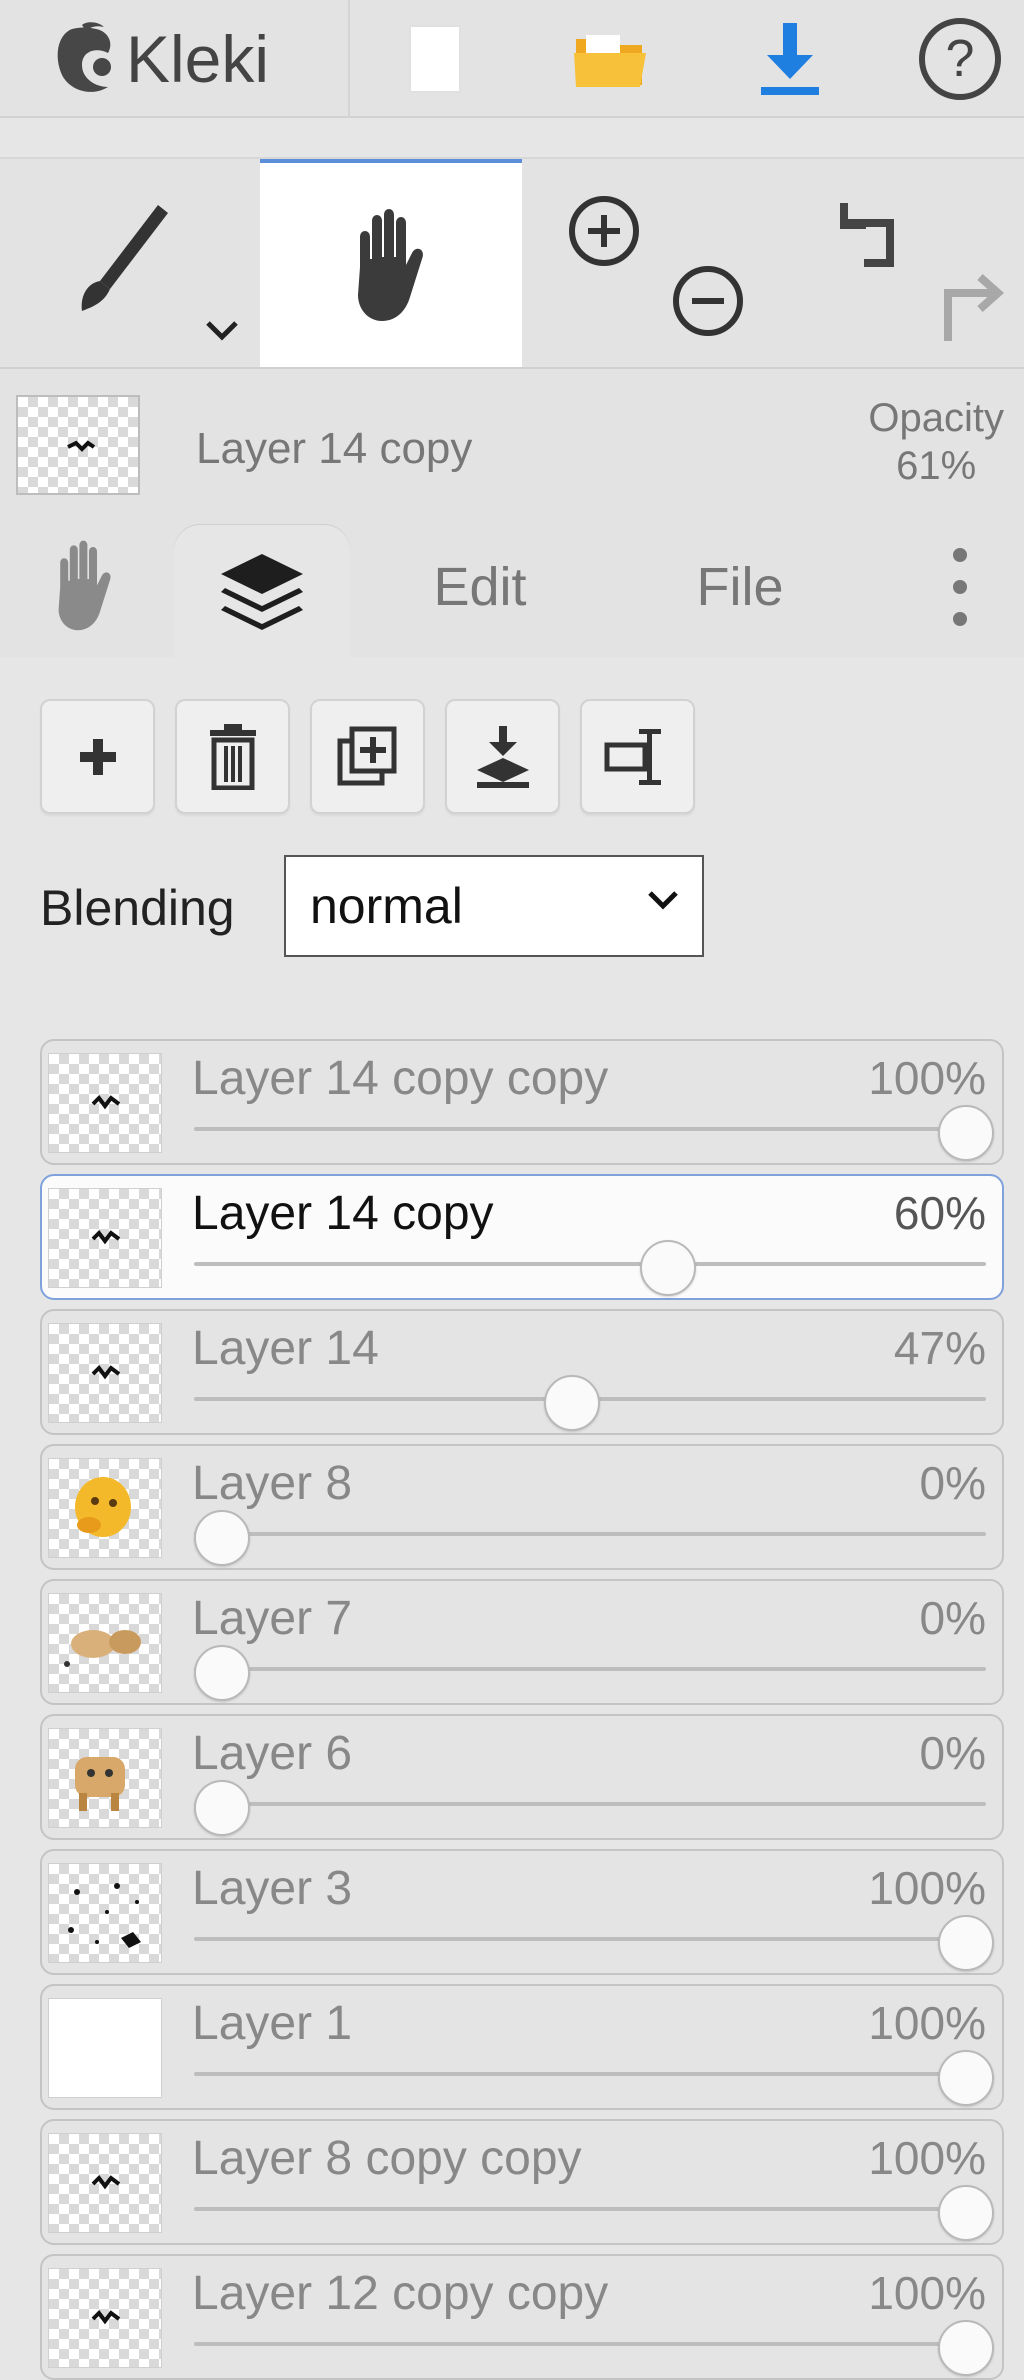  Describe the element at coordinates (952, 1483) in the screenshot. I see `layer-opacity-value: 0%` at that location.